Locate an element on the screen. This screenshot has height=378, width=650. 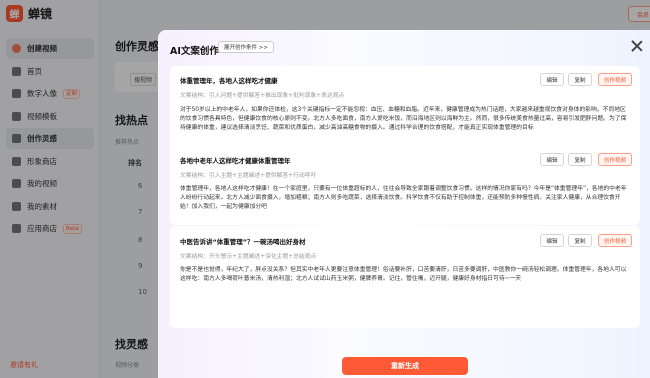
card-title: 体重管理年，各地人这样吃才健康 is located at coordinates (229, 81).